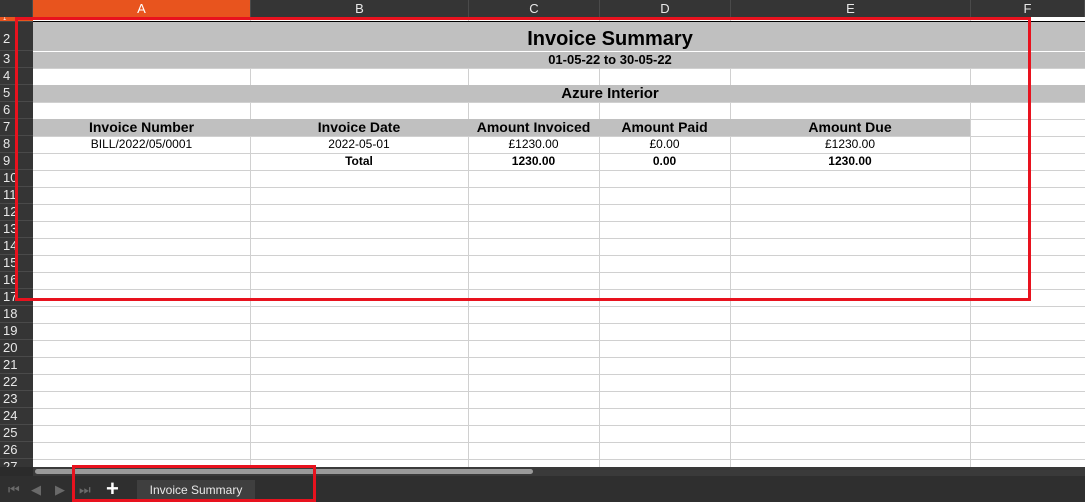 The height and width of the screenshot is (502, 1085). Describe the element at coordinates (542, 489) in the screenshot. I see `sheet-tab-bar: ⏮ ◀ ▶ ⏭ + Invoice Summary` at that location.